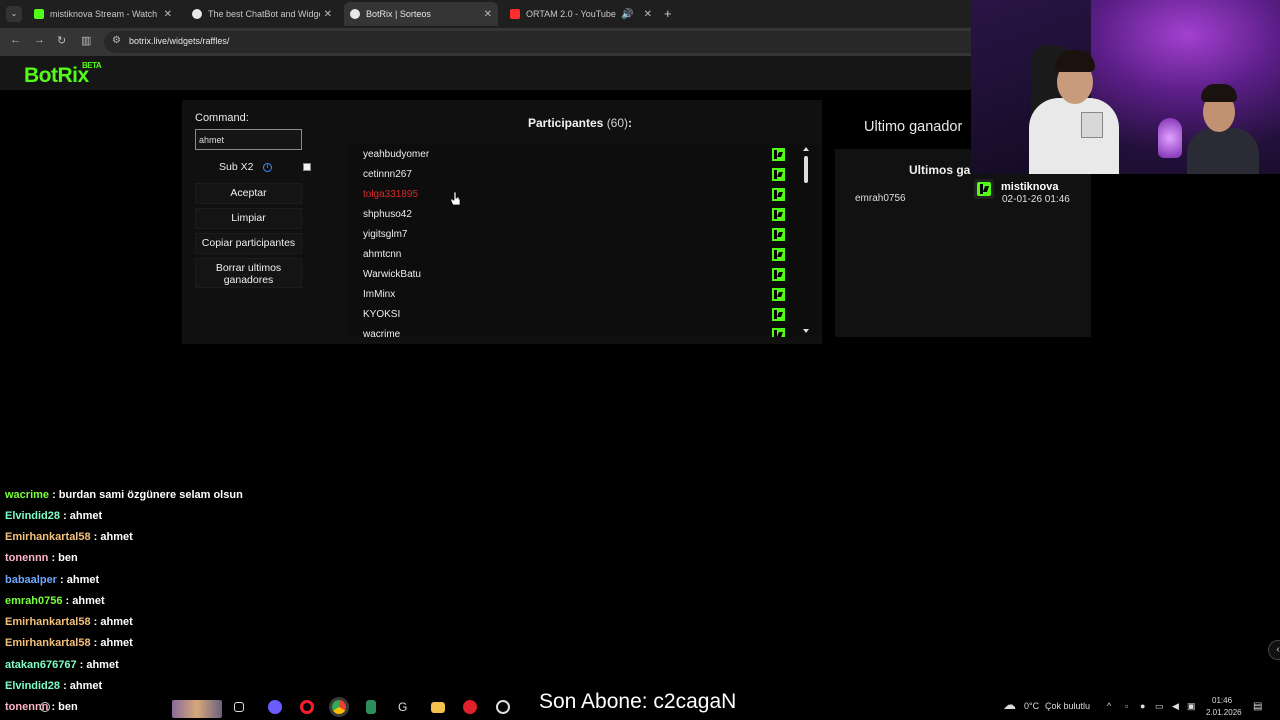 Image resolution: width=1280 pixels, height=720 pixels. I want to click on scroll-thumb, so click(806, 169).